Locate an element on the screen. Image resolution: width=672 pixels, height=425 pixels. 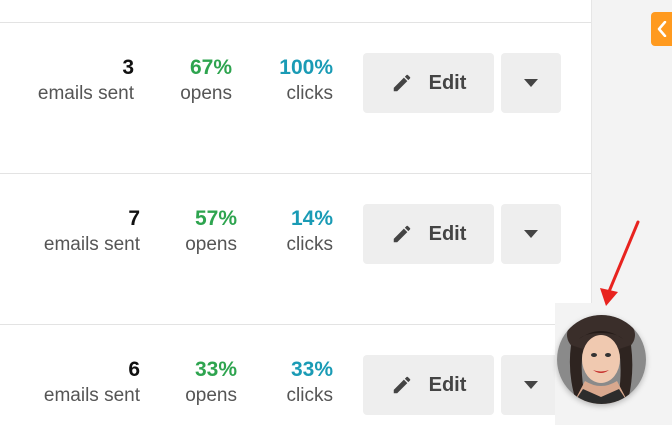
chevron-left-icon is located at coordinates (661, 29).